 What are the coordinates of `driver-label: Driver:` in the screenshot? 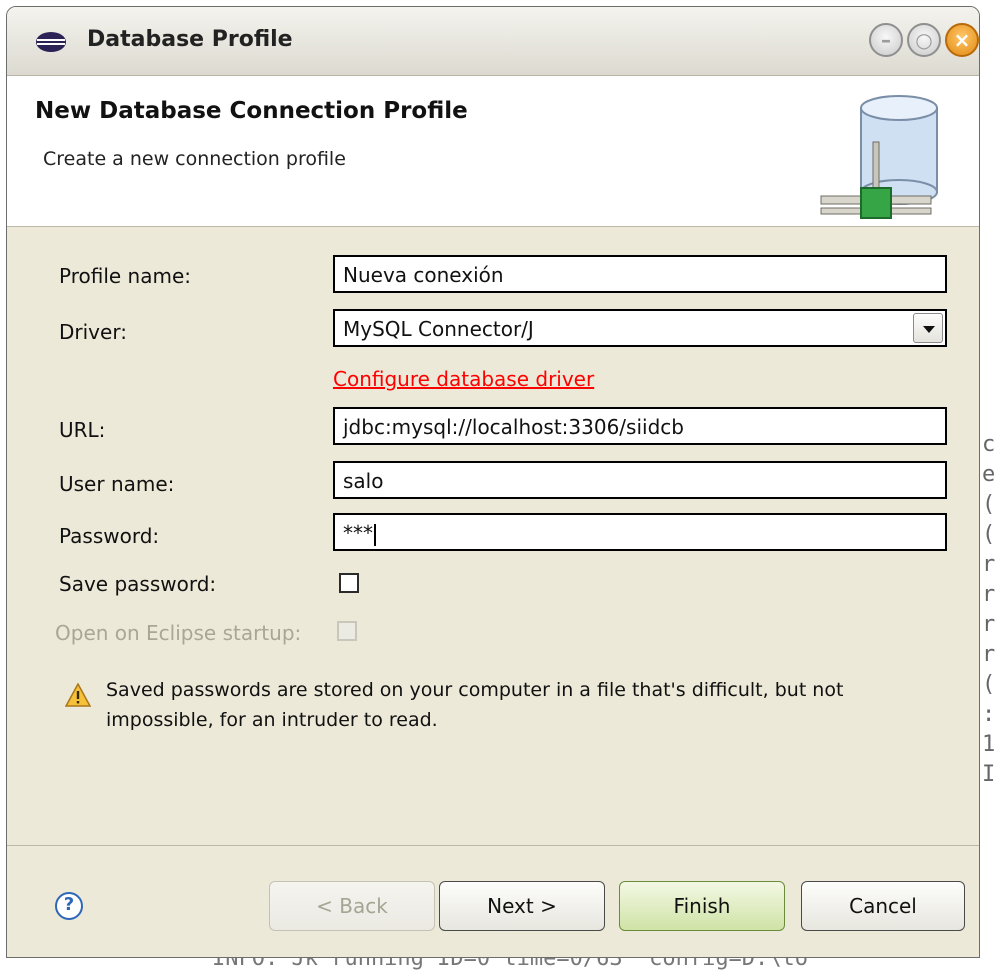 It's located at (93, 332).